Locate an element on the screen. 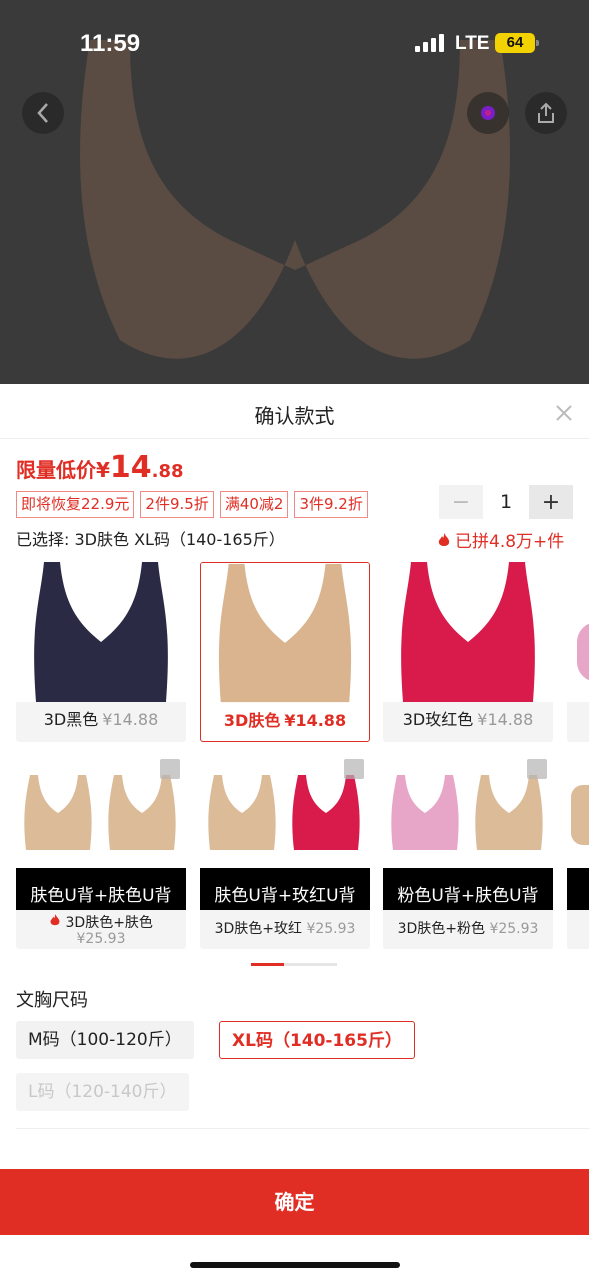 The width and height of the screenshot is (589, 1280). share-icon is located at coordinates (546, 112).